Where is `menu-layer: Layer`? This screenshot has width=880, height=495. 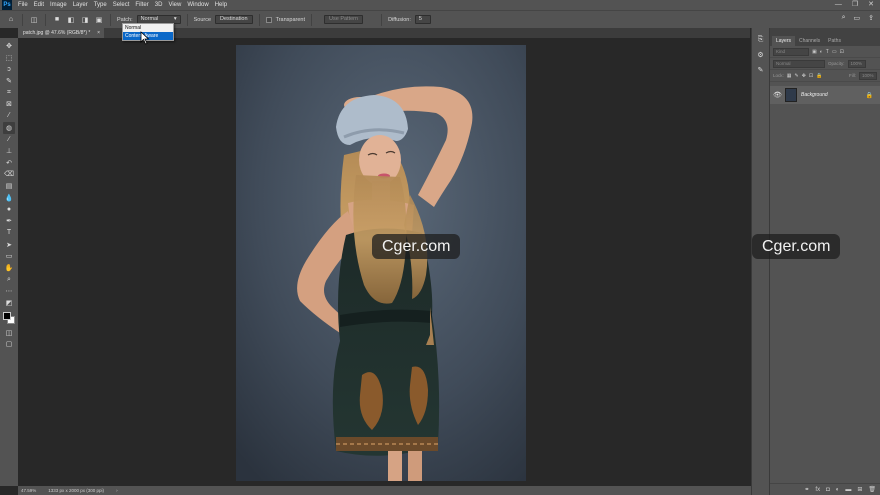 menu-layer: Layer is located at coordinates (80, 5).